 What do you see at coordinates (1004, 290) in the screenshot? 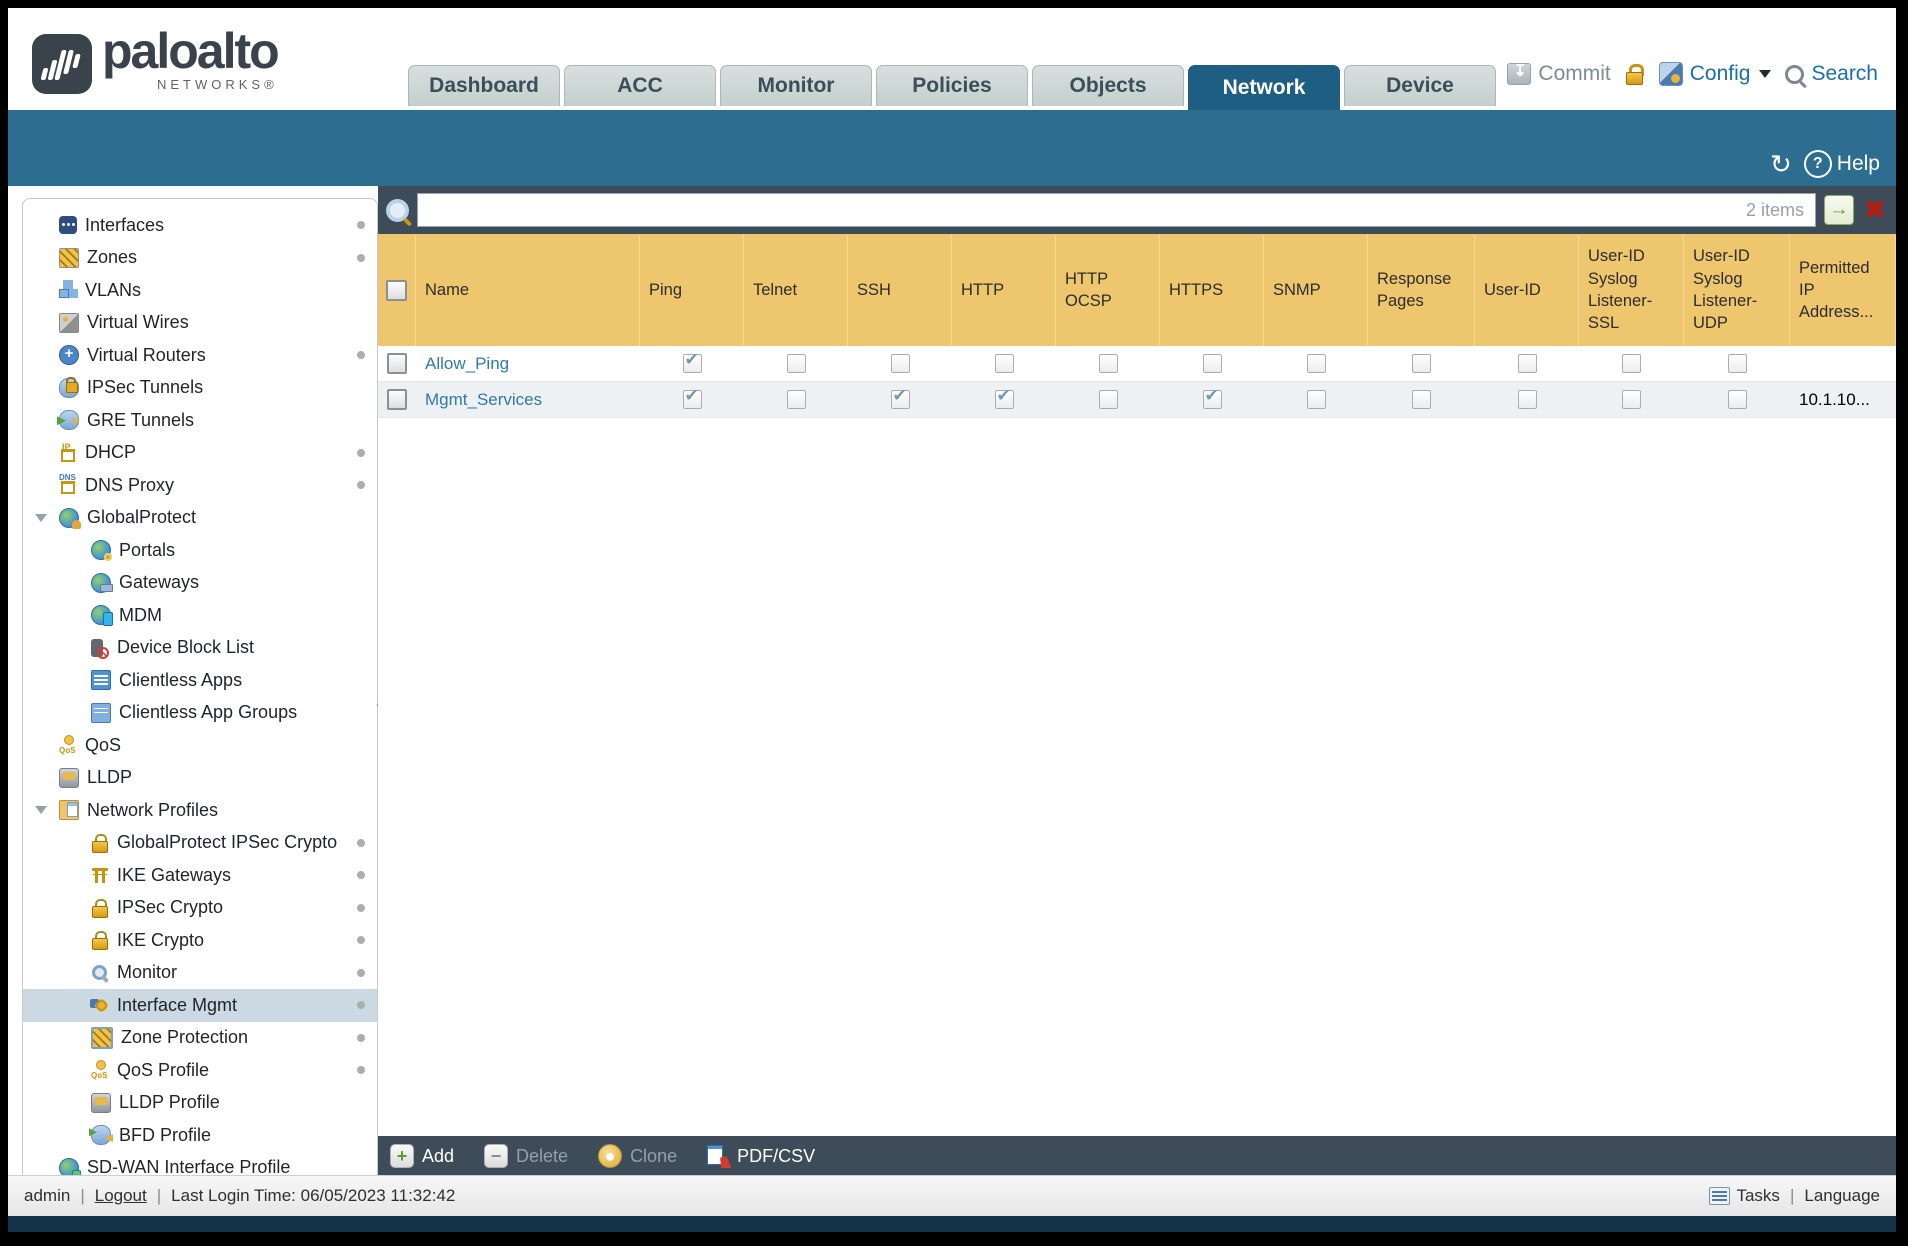
I see `column-header-http: HTTP` at bounding box center [1004, 290].